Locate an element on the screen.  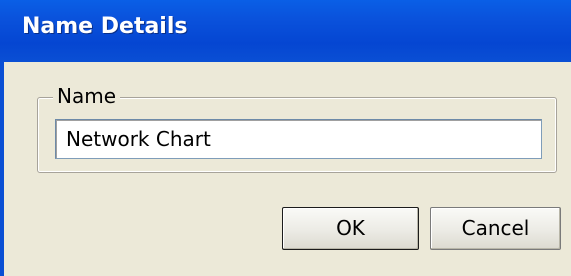
name-input is located at coordinates (298, 139).